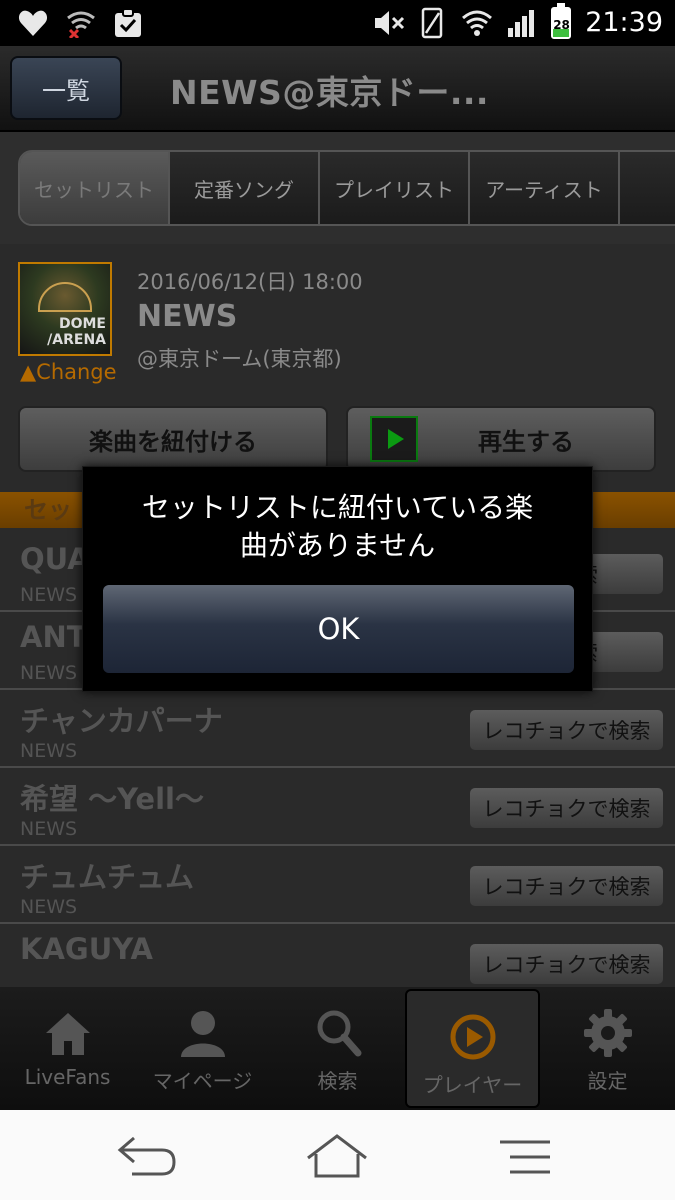  Describe the element at coordinates (337, 579) in the screenshot. I see `alert-dialog: セットリストに紐付いている楽 曲がありません OK` at that location.